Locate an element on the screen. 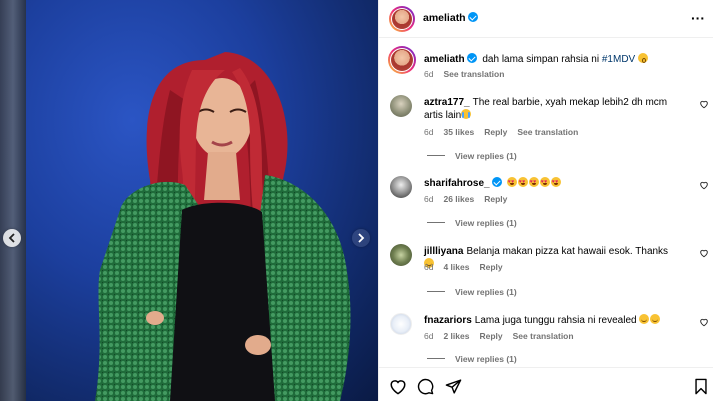 Image resolution: width=713 pixels, height=401 pixels. comment-meta: 6d 35 likes Reply See translation is located at coordinates (506, 132).